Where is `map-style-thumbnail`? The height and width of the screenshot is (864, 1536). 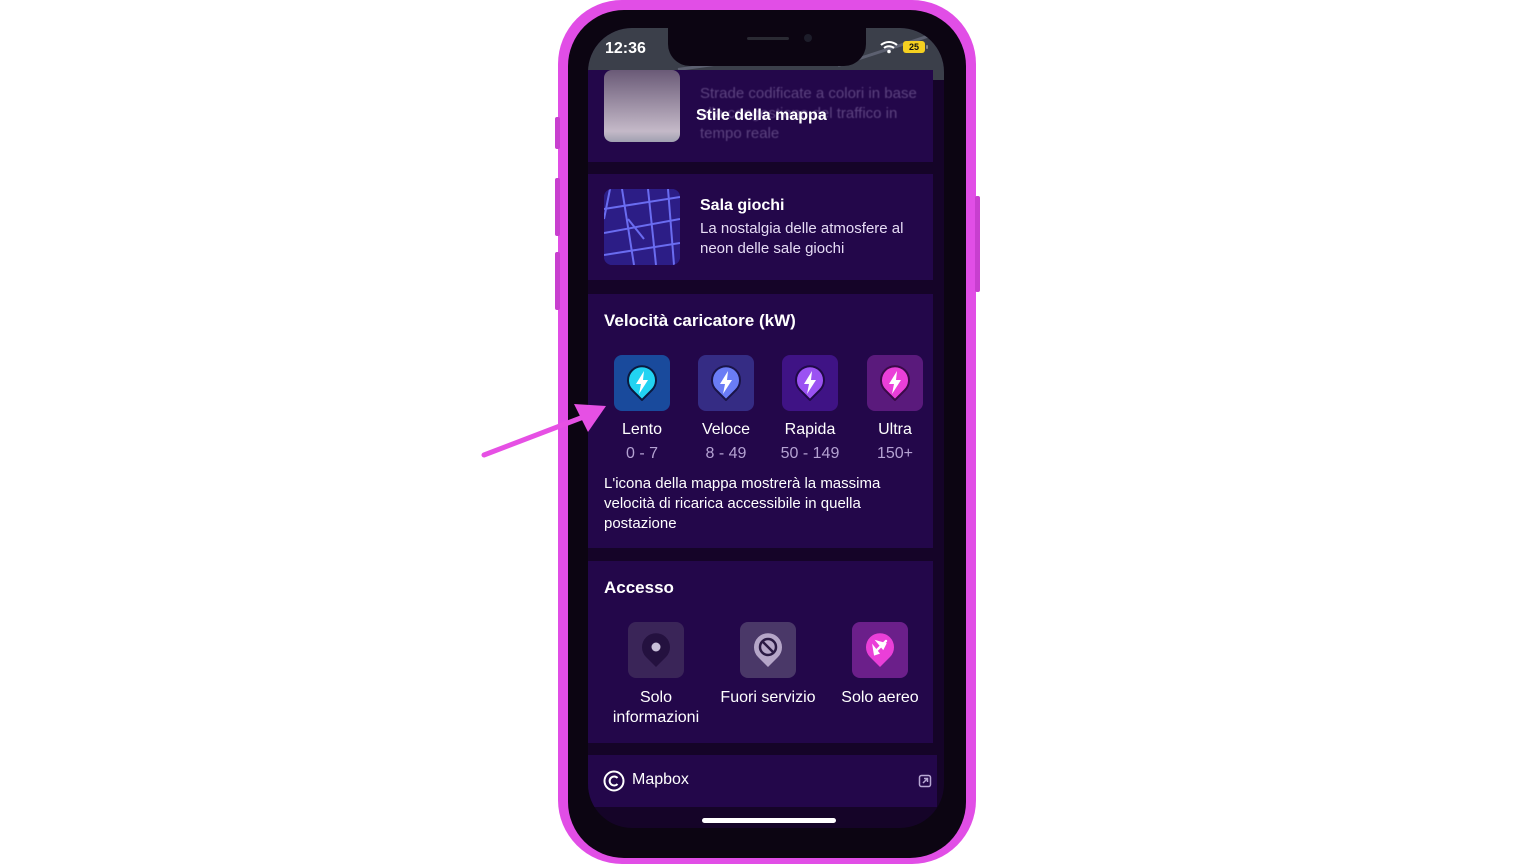
map-style-thumbnail is located at coordinates (642, 106).